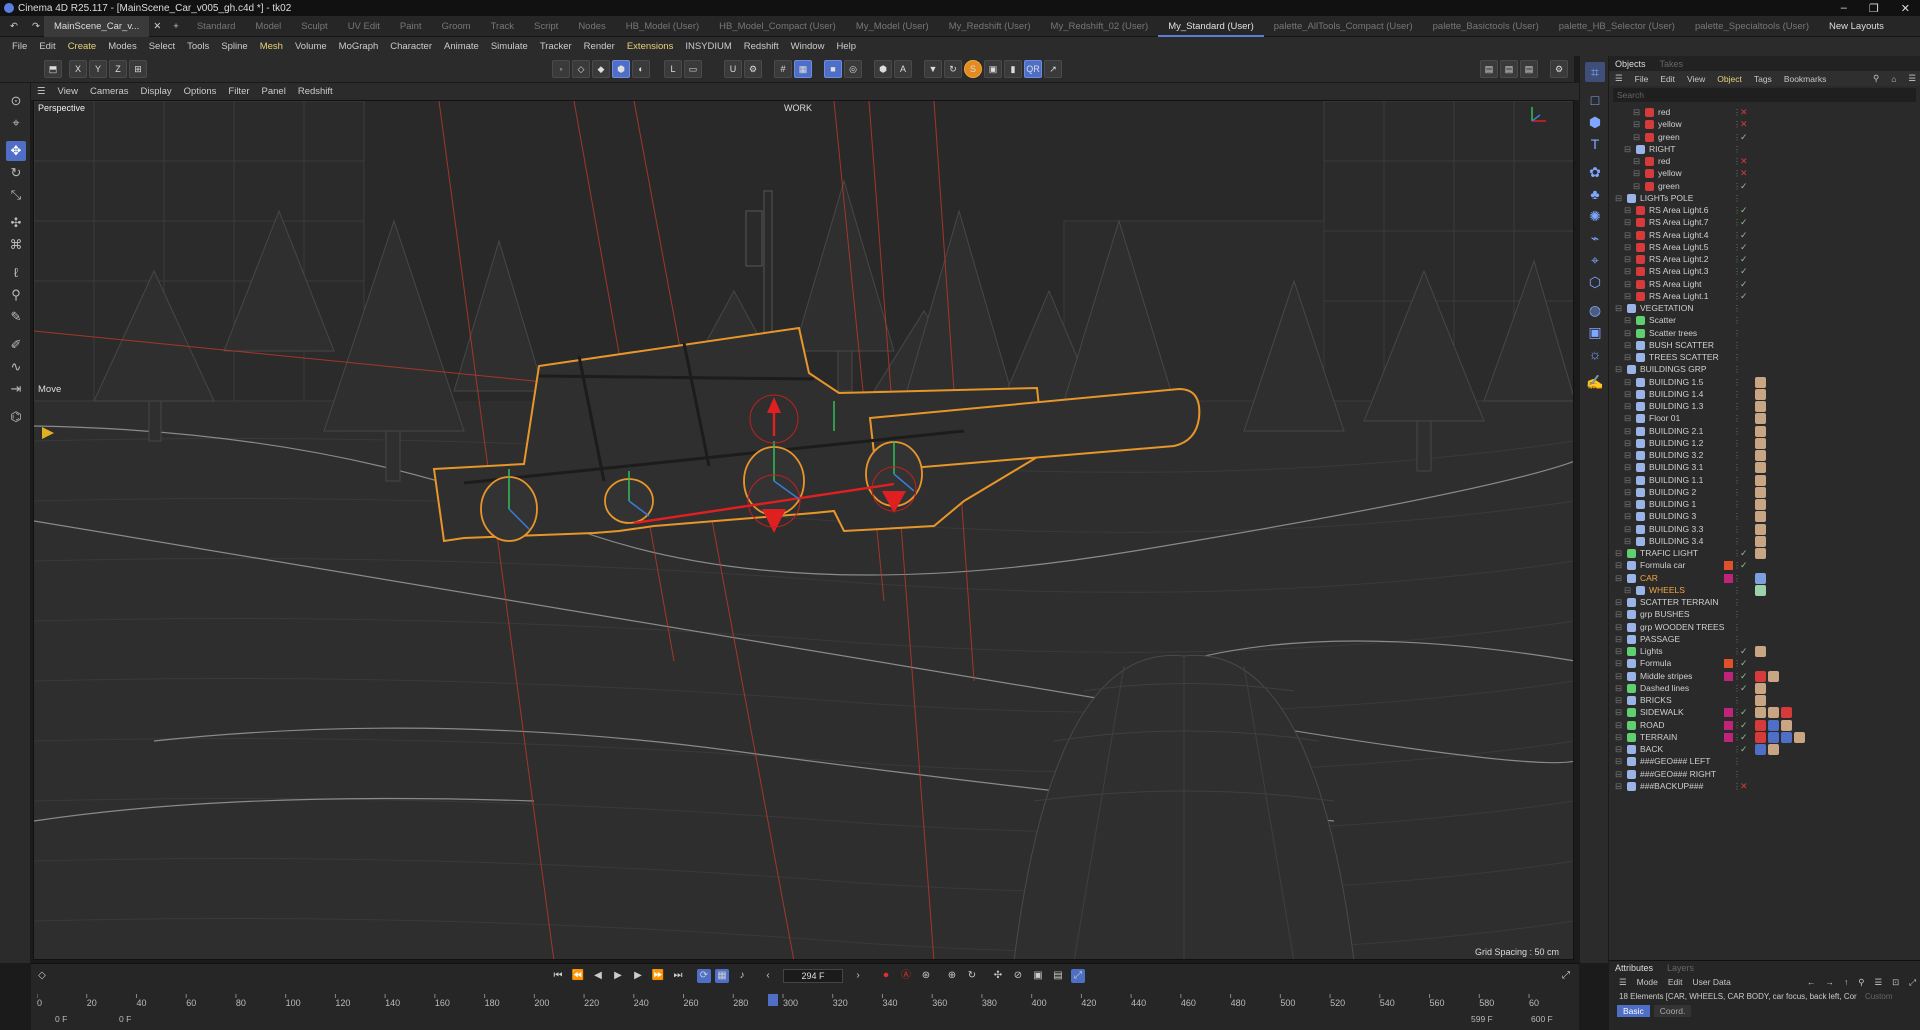  Describe the element at coordinates (1696, 79) in the screenshot. I see `objmenu-view: View` at that location.